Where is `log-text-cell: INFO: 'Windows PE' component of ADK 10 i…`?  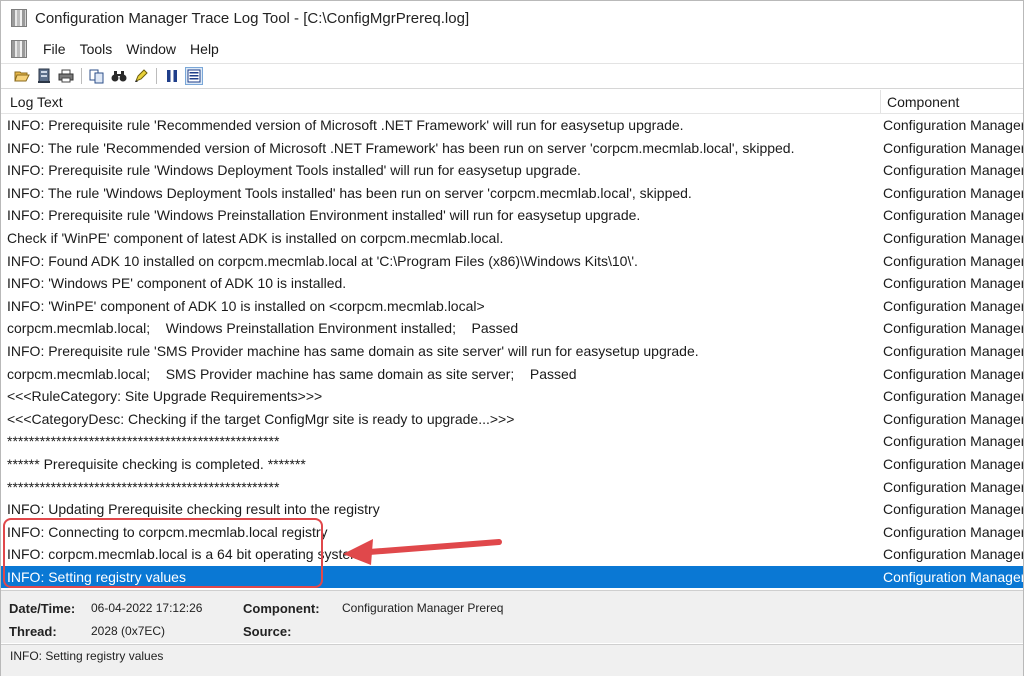 log-text-cell: INFO: 'Windows PE' component of ADK 10 i… is located at coordinates (177, 283).